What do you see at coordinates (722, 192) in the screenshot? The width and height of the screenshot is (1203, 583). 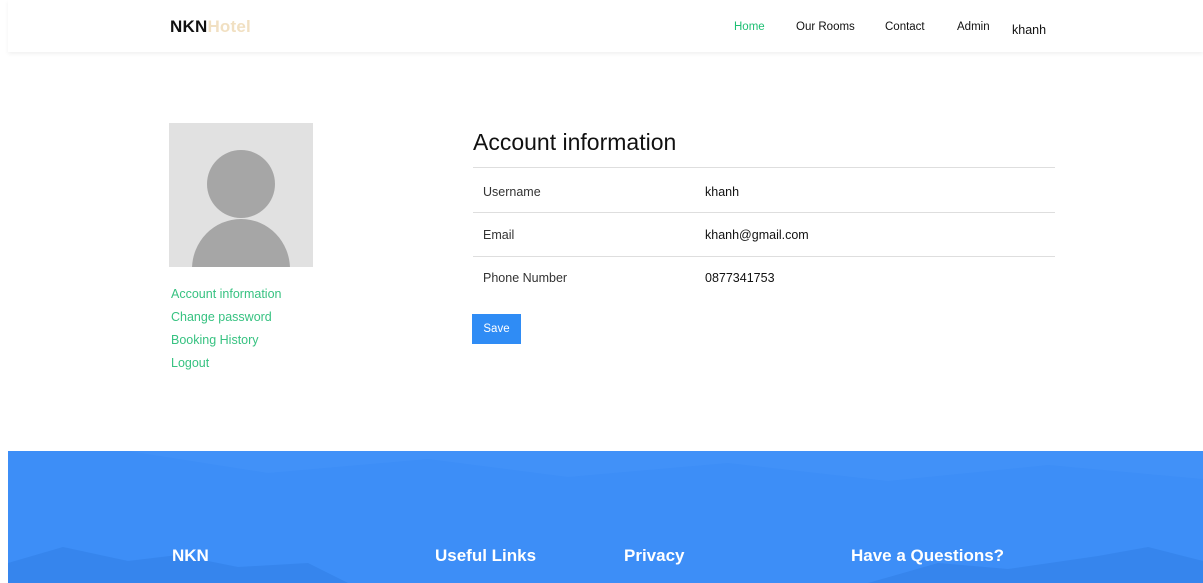 I see `username-value: khanh` at bounding box center [722, 192].